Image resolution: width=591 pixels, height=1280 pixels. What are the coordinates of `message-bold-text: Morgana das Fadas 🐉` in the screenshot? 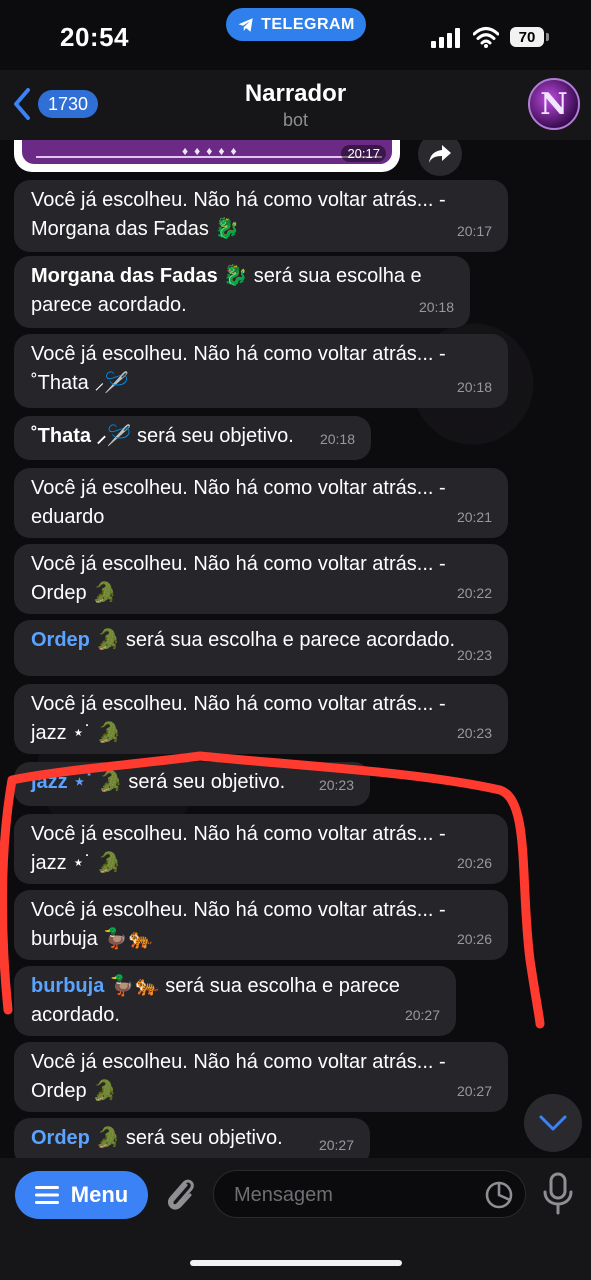 It's located at (140, 276).